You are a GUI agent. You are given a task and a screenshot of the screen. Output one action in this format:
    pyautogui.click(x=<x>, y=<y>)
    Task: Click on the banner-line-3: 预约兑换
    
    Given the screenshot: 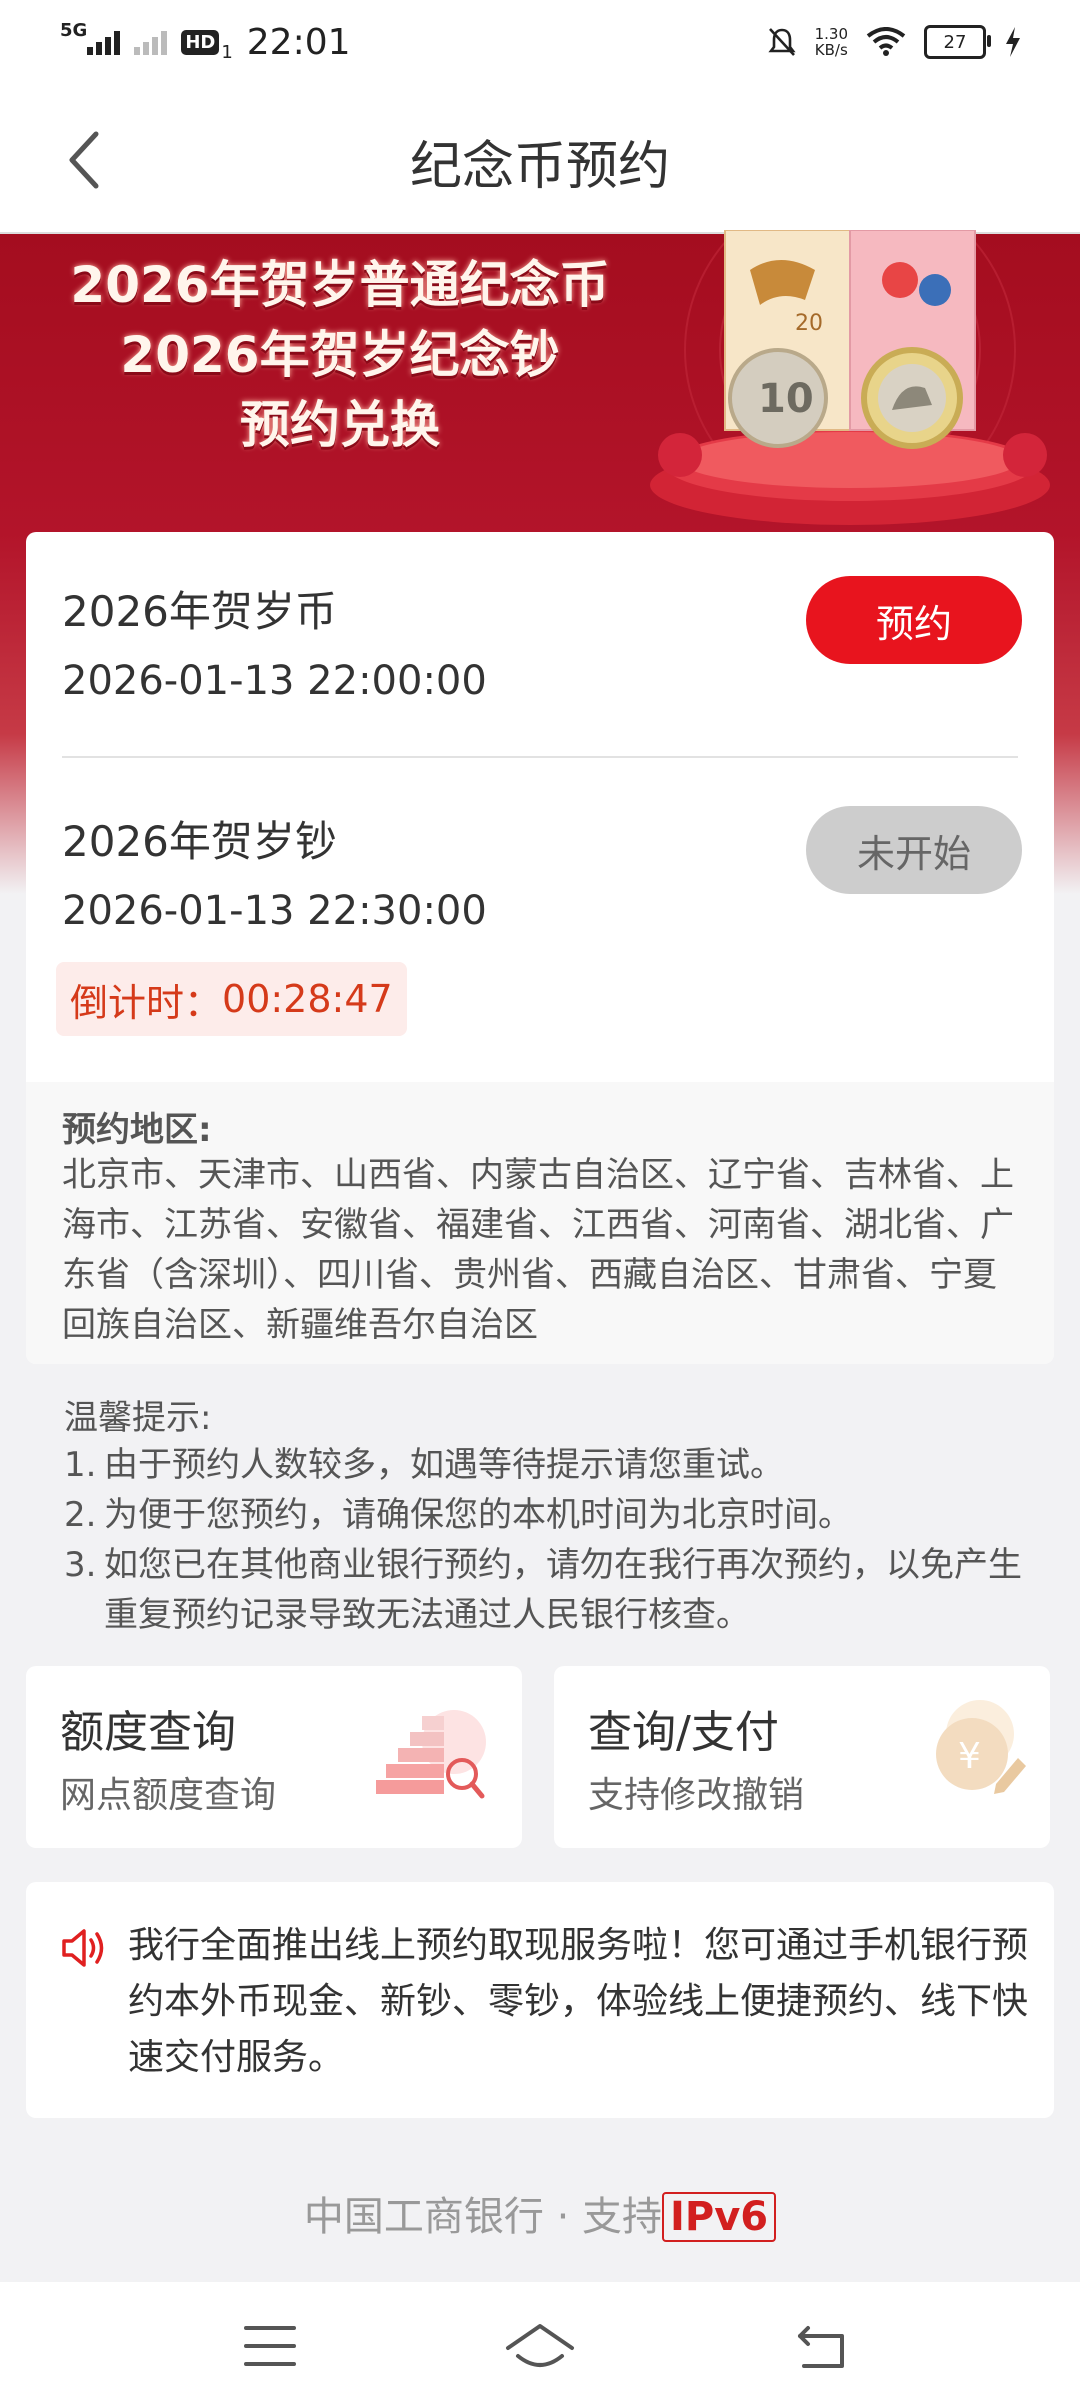 What is the action you would take?
    pyautogui.click(x=340, y=425)
    